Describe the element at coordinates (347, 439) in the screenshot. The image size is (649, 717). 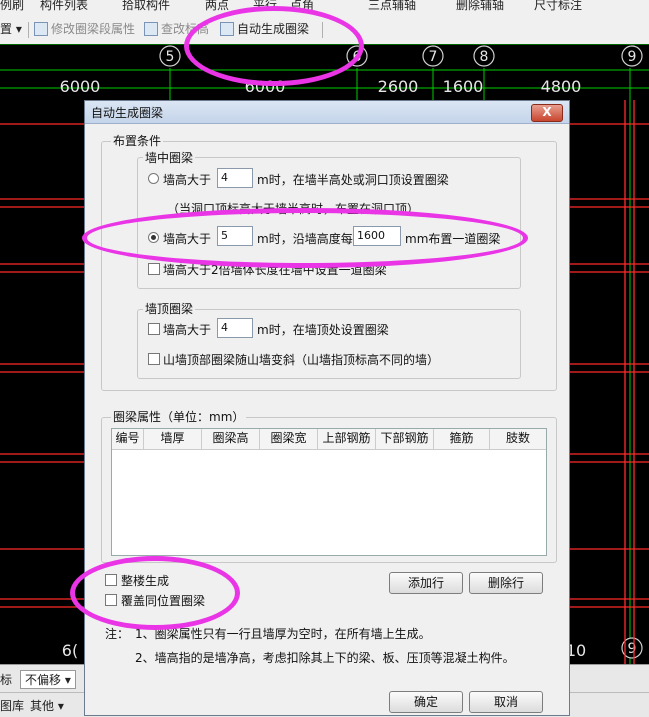
I see `column-header: 上部钢筋` at that location.